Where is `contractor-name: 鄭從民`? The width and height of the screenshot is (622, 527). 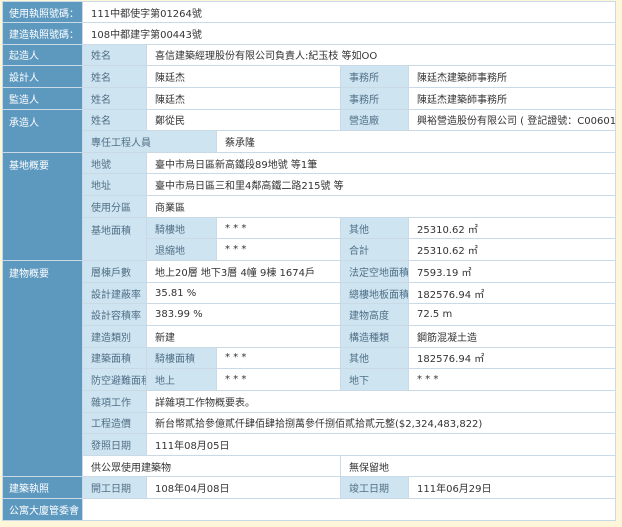
contractor-name: 鄭從民 is located at coordinates (243, 120).